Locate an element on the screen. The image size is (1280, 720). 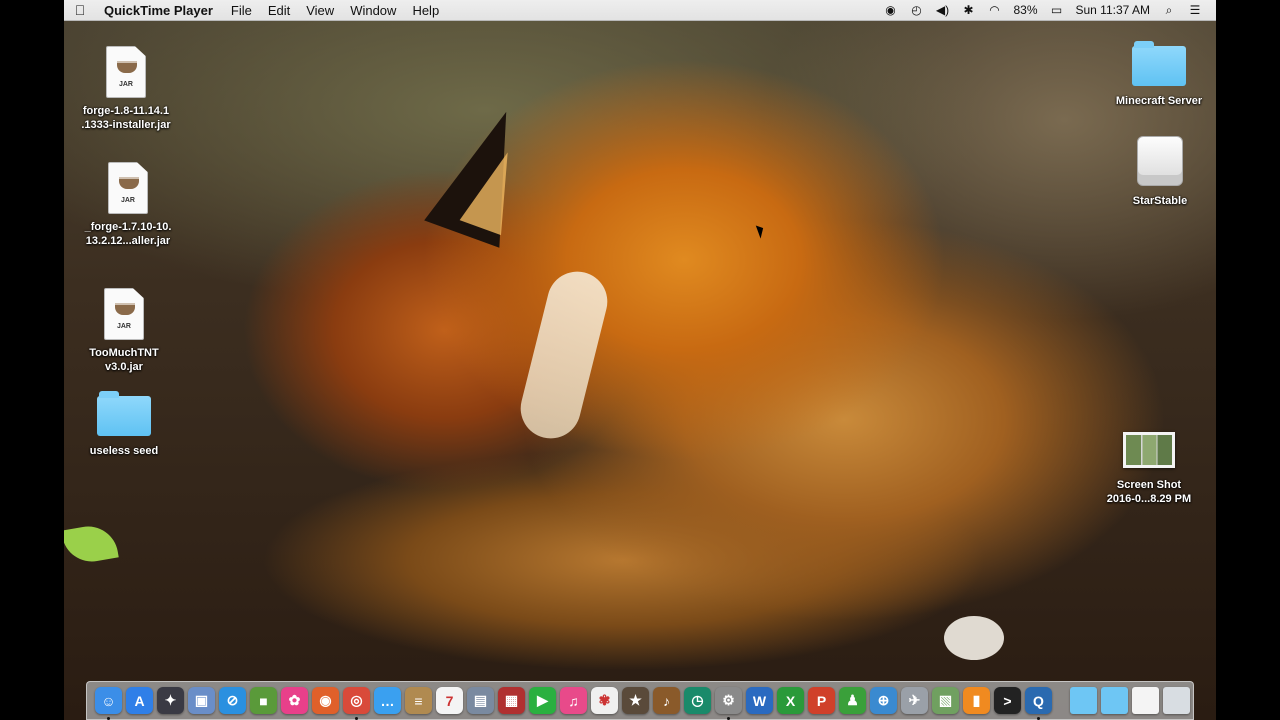
icon-label-line2: 13.2.12...aller.jar is located at coordinates (128, 241).